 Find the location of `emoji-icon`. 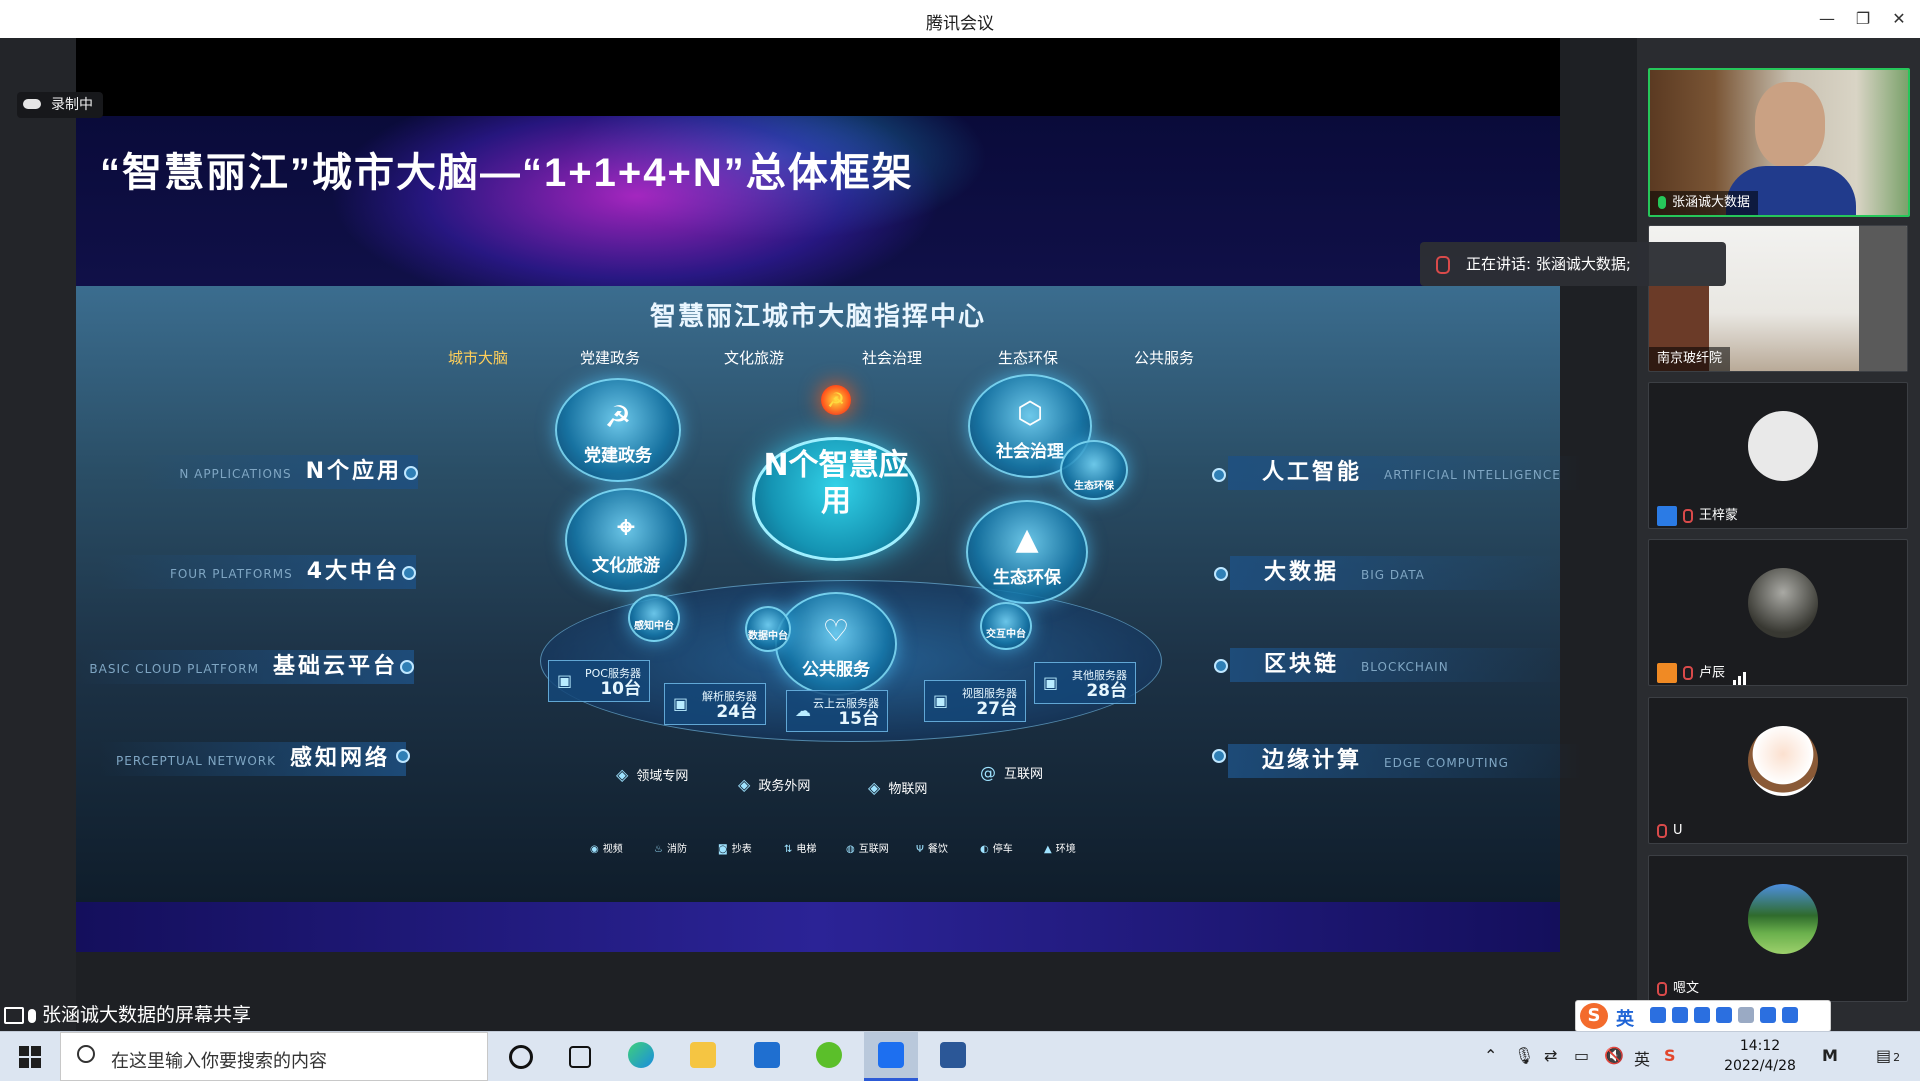

emoji-icon is located at coordinates (1680, 1015).